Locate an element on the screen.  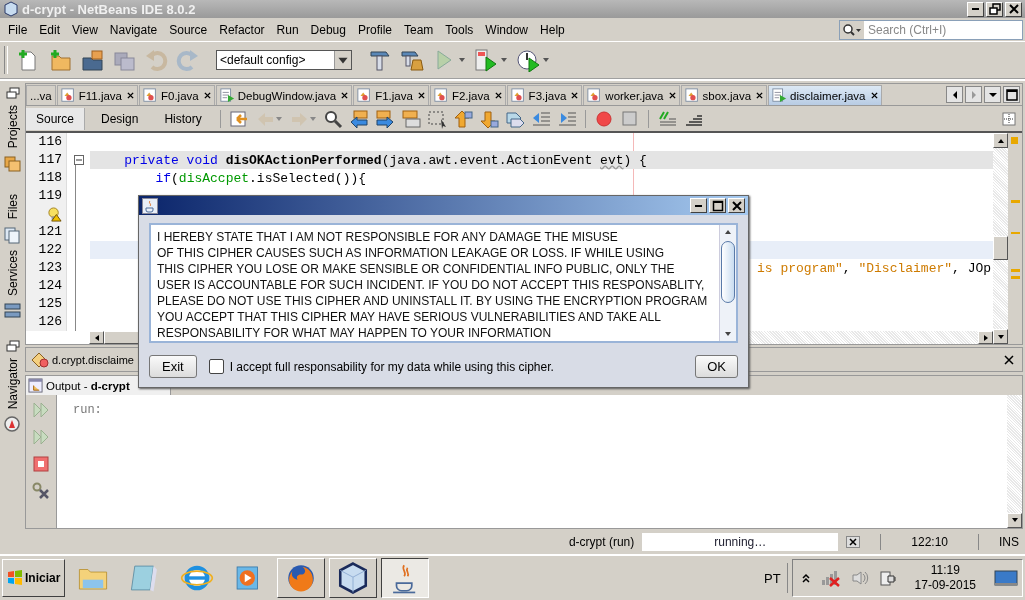
folders-icon is located at coordinates (12, 163).